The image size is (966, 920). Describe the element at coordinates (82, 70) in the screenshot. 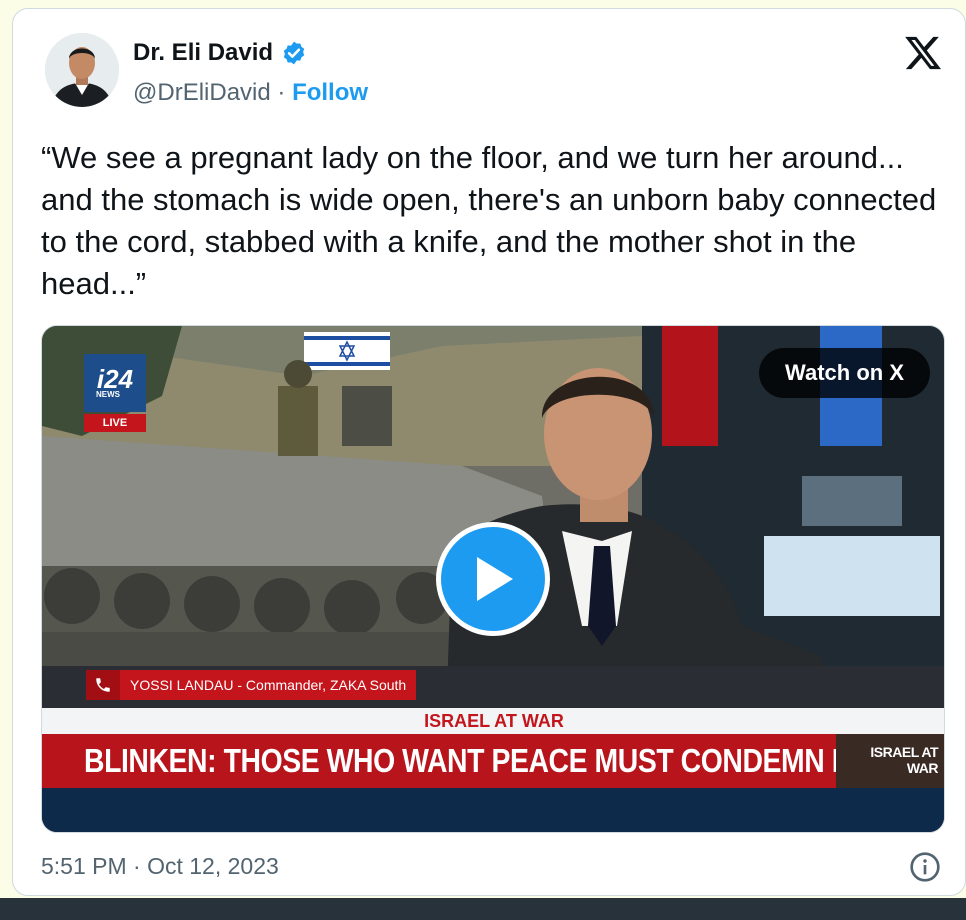

I see `avatar` at that location.